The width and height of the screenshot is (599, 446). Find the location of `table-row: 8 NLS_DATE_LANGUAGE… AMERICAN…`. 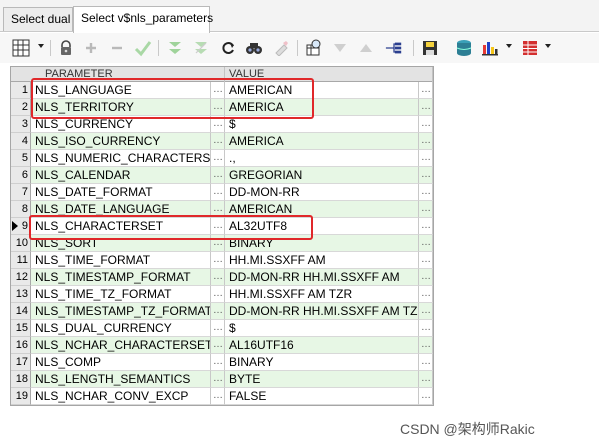

table-row: 8 NLS_DATE_LANGUAGE… AMERICAN… is located at coordinates (222, 209).